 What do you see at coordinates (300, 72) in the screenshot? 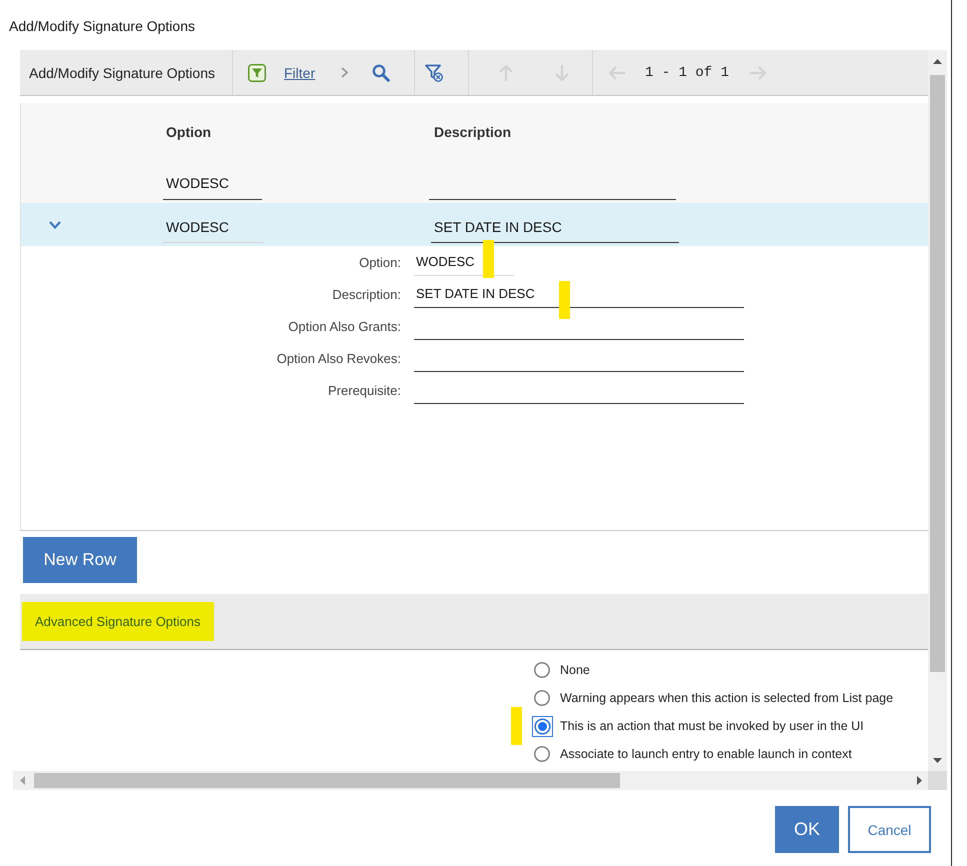
I see `filter-link: Filter` at bounding box center [300, 72].